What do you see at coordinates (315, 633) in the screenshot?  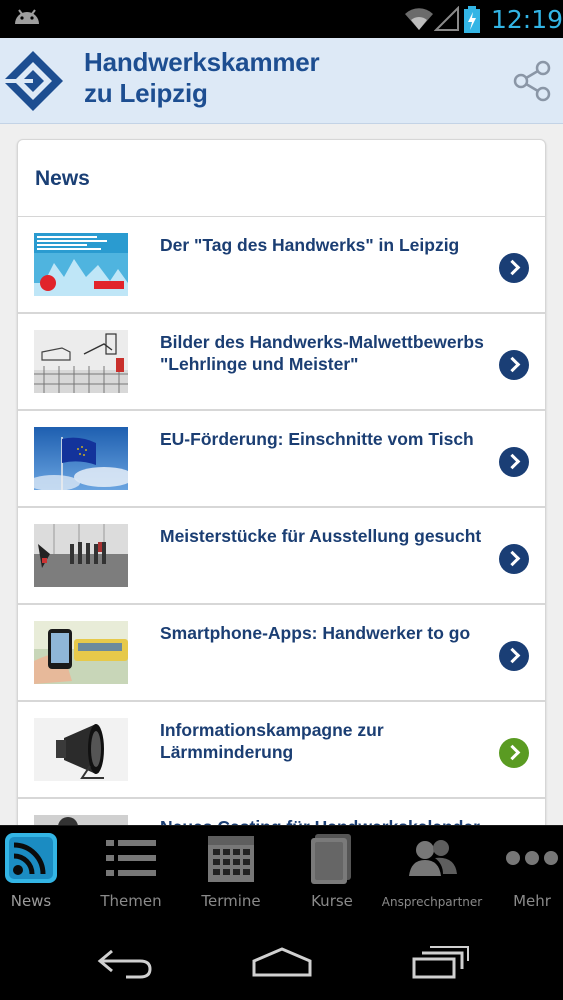 I see `news-title: Smartphone-Apps: Handwerker to go` at bounding box center [315, 633].